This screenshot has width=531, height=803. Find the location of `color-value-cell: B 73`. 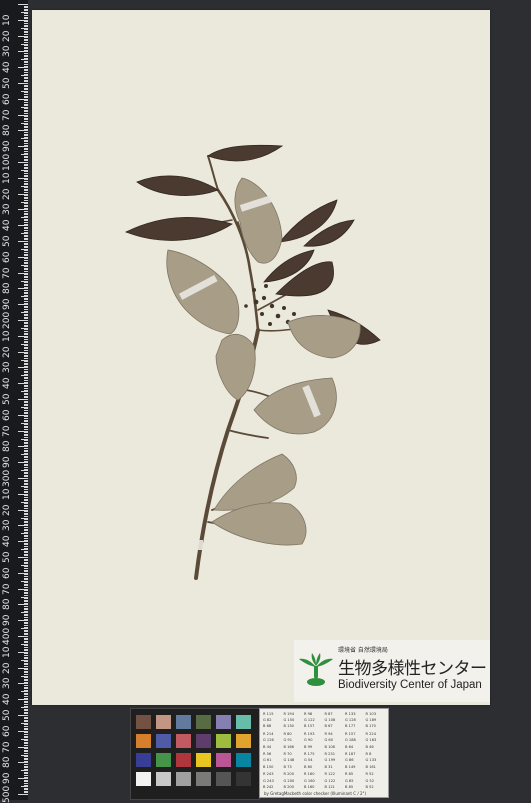

color-value-cell: B 73 is located at coordinates (287, 766).